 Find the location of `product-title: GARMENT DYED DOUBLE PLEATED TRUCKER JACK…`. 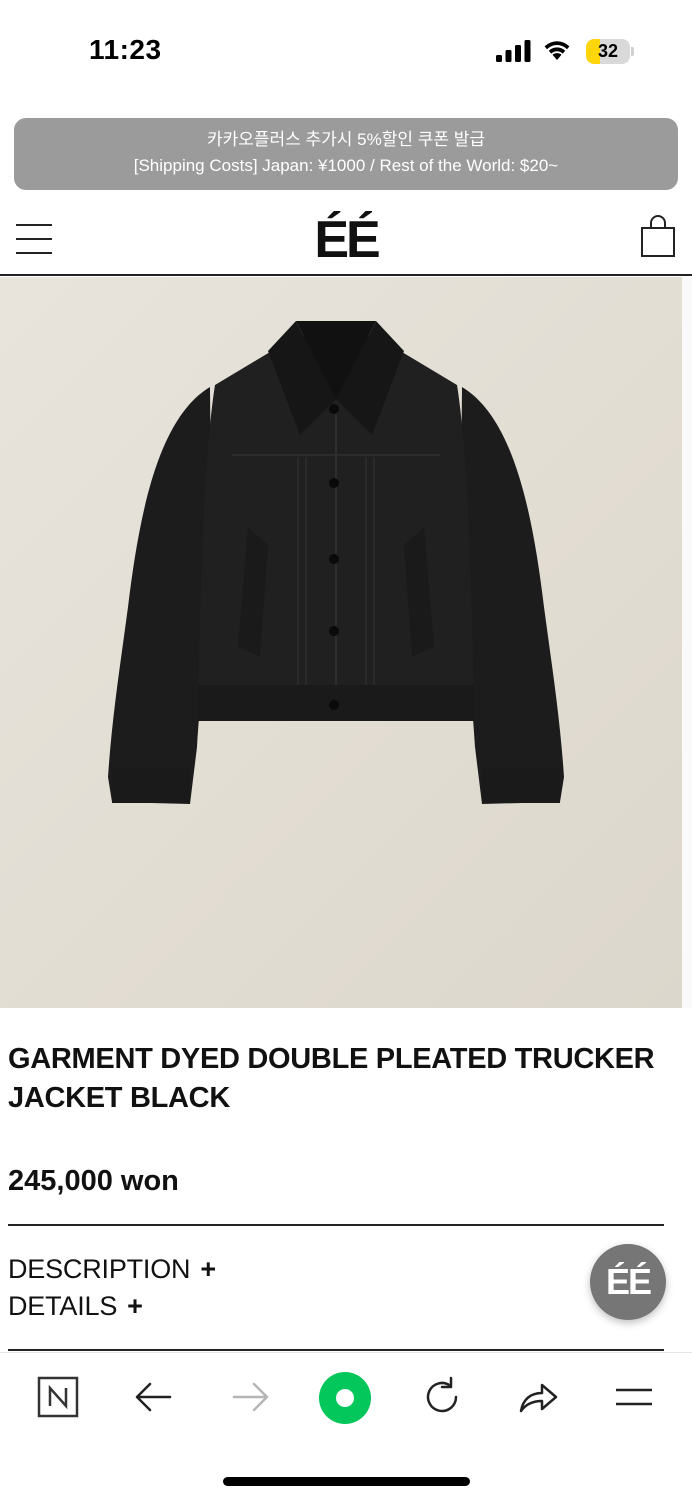

product-title: GARMENT DYED DOUBLE PLEATED TRUCKER JACK… is located at coordinates (331, 1078).